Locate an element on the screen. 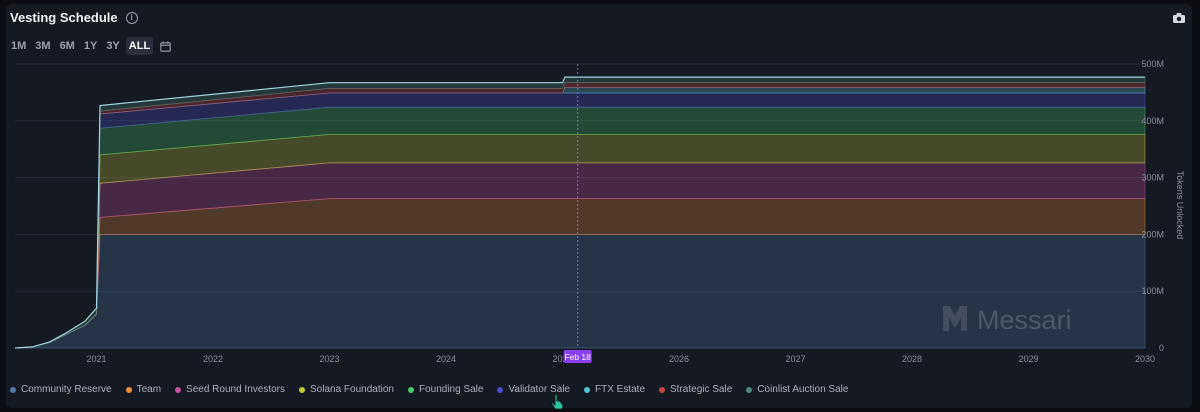 This screenshot has width=1200, height=412. legend-item: FTX Estate is located at coordinates (614, 389).